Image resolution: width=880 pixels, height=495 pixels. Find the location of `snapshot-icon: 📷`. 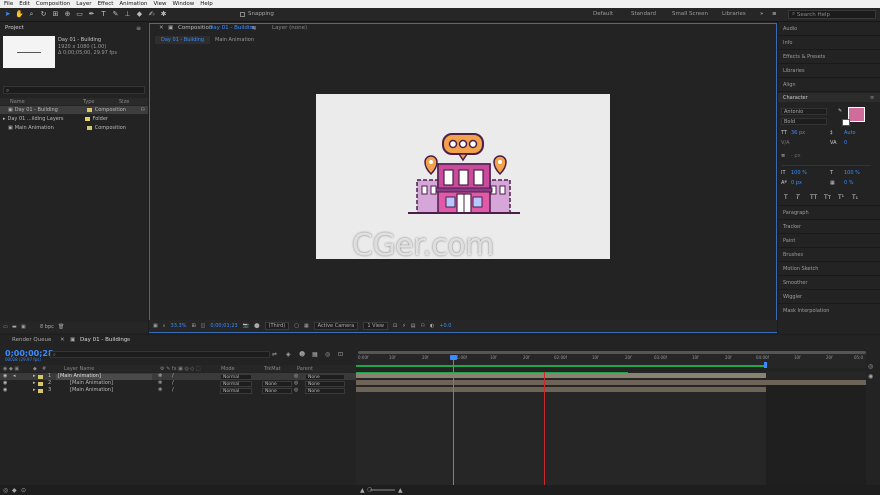

snapshot-icon: 📷 is located at coordinates (246, 326).